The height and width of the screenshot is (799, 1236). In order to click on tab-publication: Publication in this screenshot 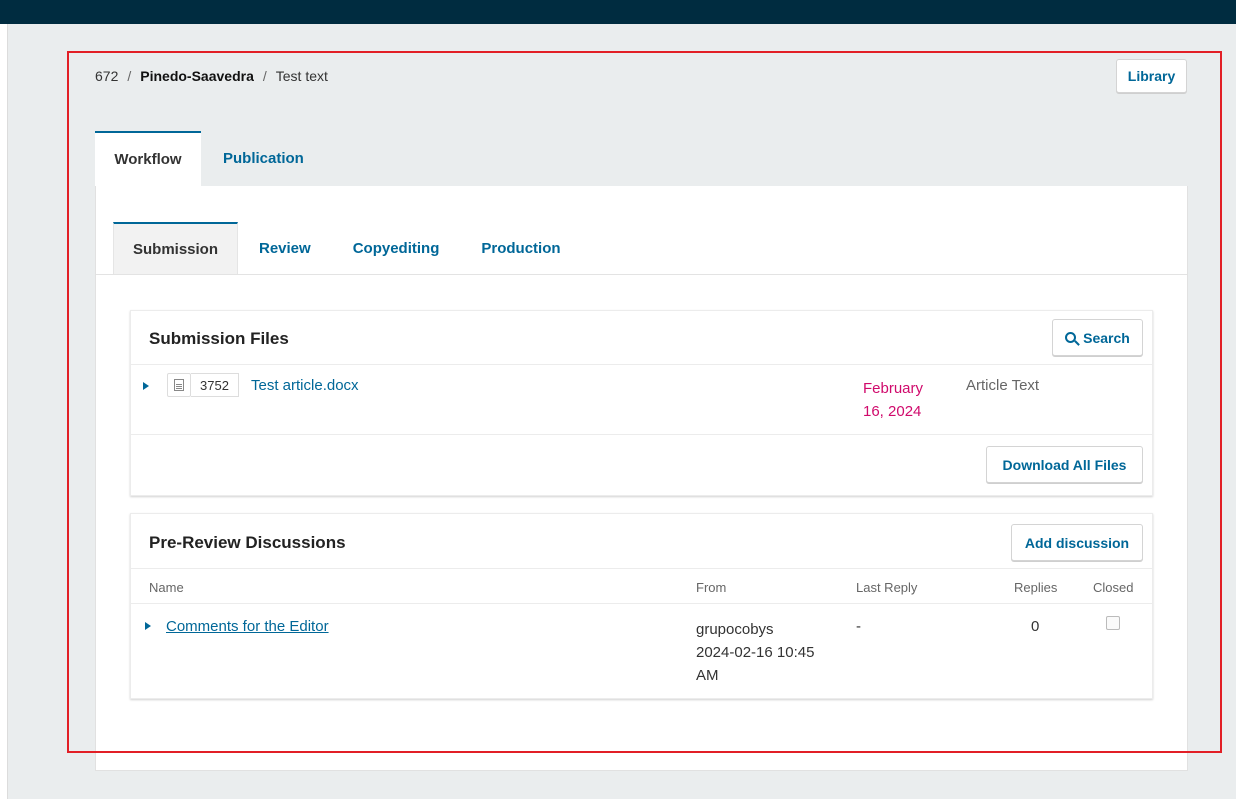, I will do `click(260, 158)`.